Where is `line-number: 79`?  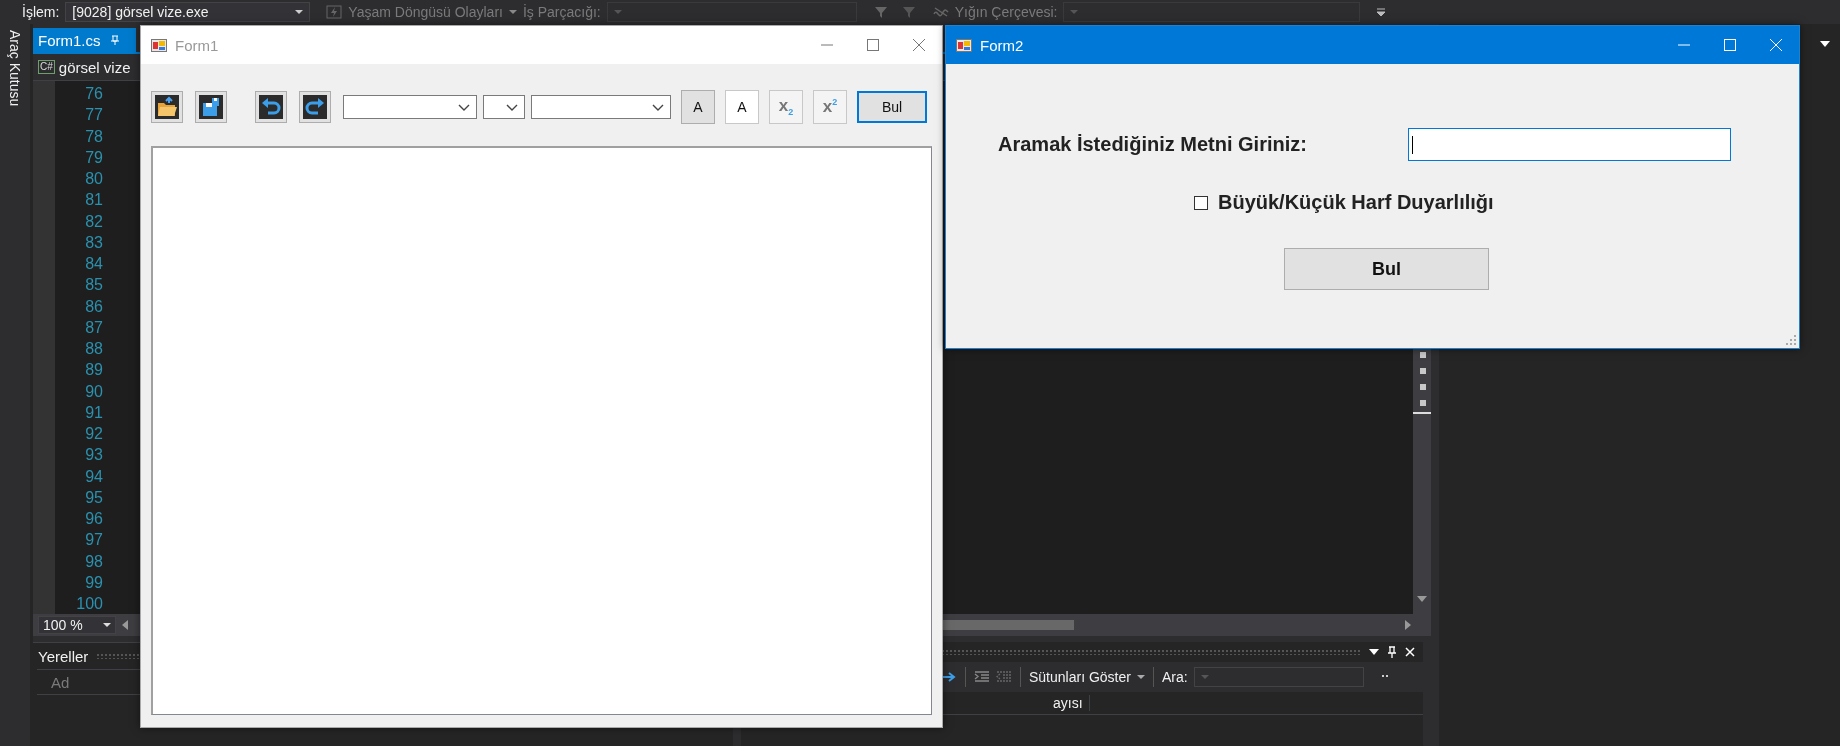
line-number: 79 is located at coordinates (93, 157).